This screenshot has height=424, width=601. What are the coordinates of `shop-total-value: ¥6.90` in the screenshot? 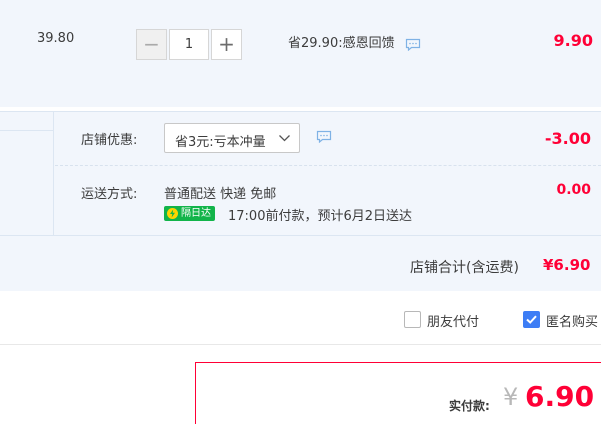 It's located at (567, 265).